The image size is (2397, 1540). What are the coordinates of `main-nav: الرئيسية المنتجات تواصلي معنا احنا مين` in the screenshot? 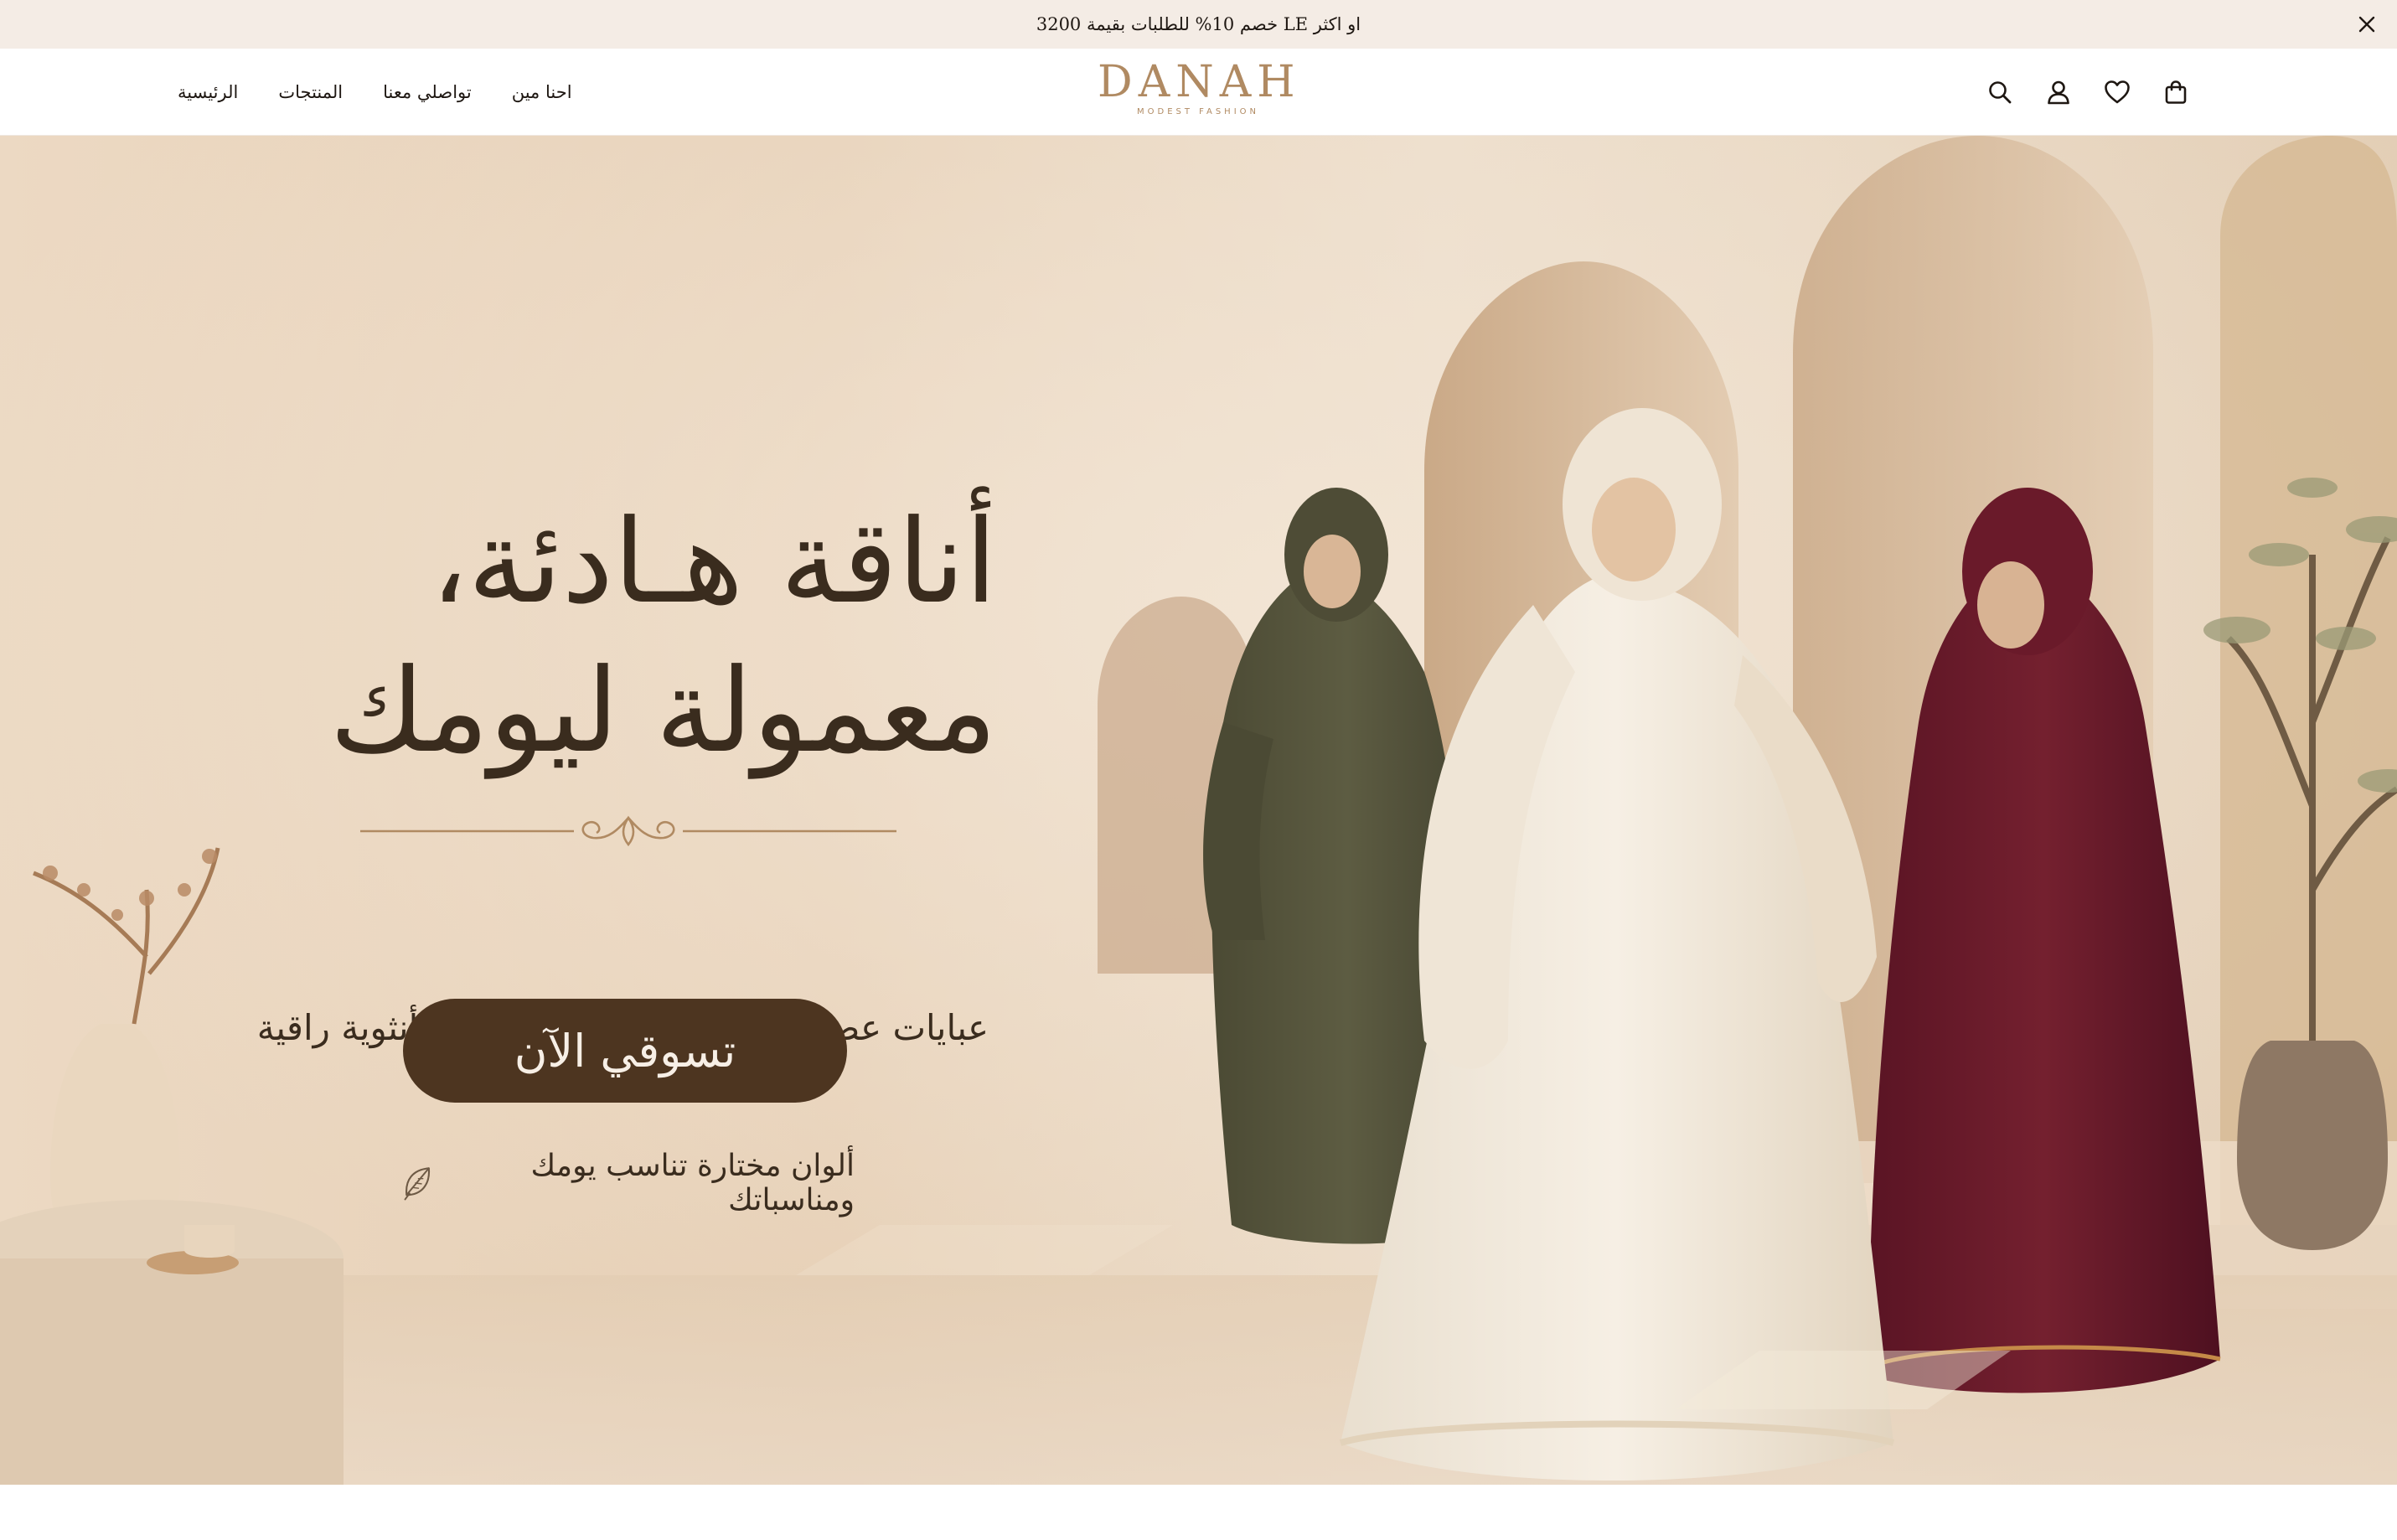 It's located at (375, 92).